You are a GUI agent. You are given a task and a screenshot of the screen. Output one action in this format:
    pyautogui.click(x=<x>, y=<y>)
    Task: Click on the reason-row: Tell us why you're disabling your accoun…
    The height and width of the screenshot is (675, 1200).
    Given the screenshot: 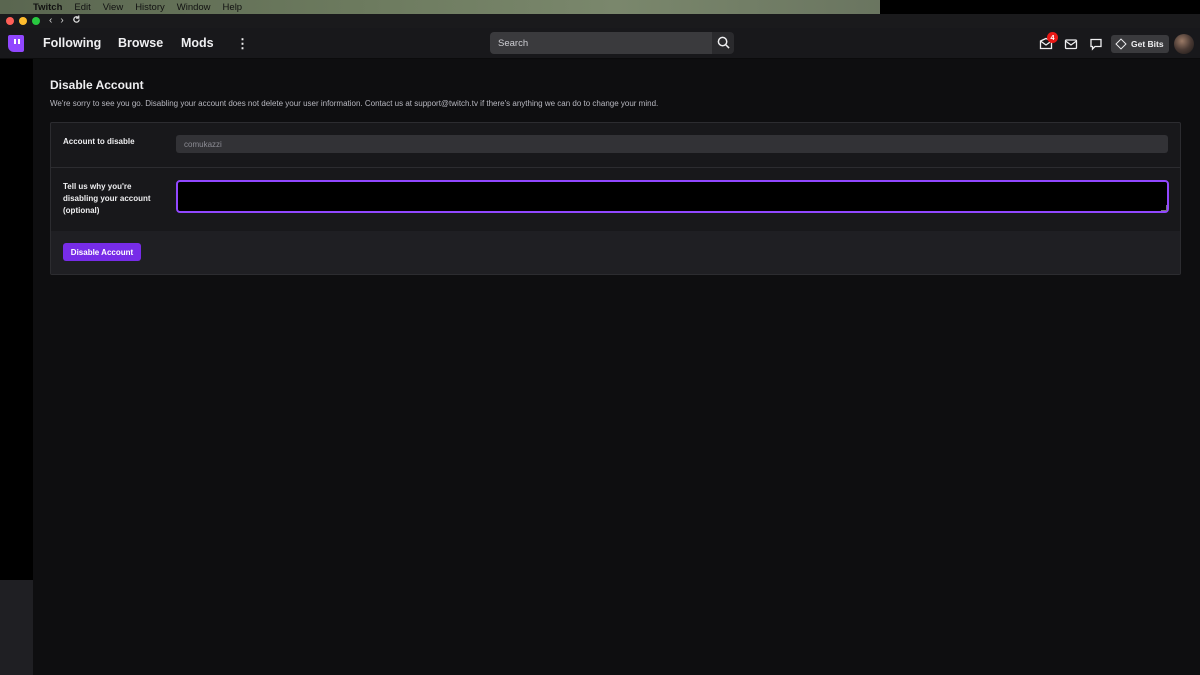 What is the action you would take?
    pyautogui.click(x=615, y=199)
    